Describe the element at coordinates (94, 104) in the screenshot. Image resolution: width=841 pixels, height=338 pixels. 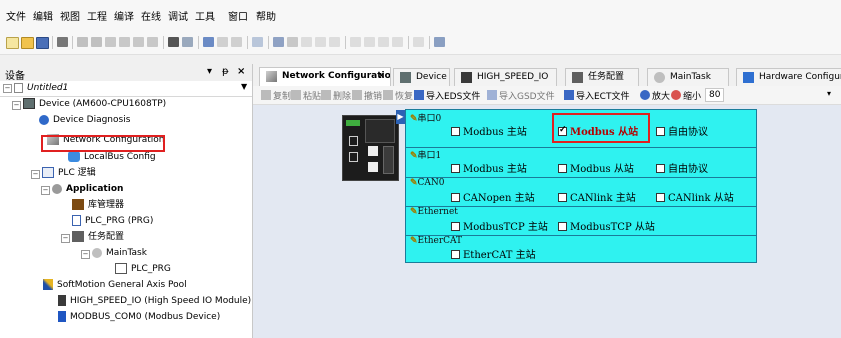
I see `tree-item-device: Device (AM600-CPU1608TP)` at that location.